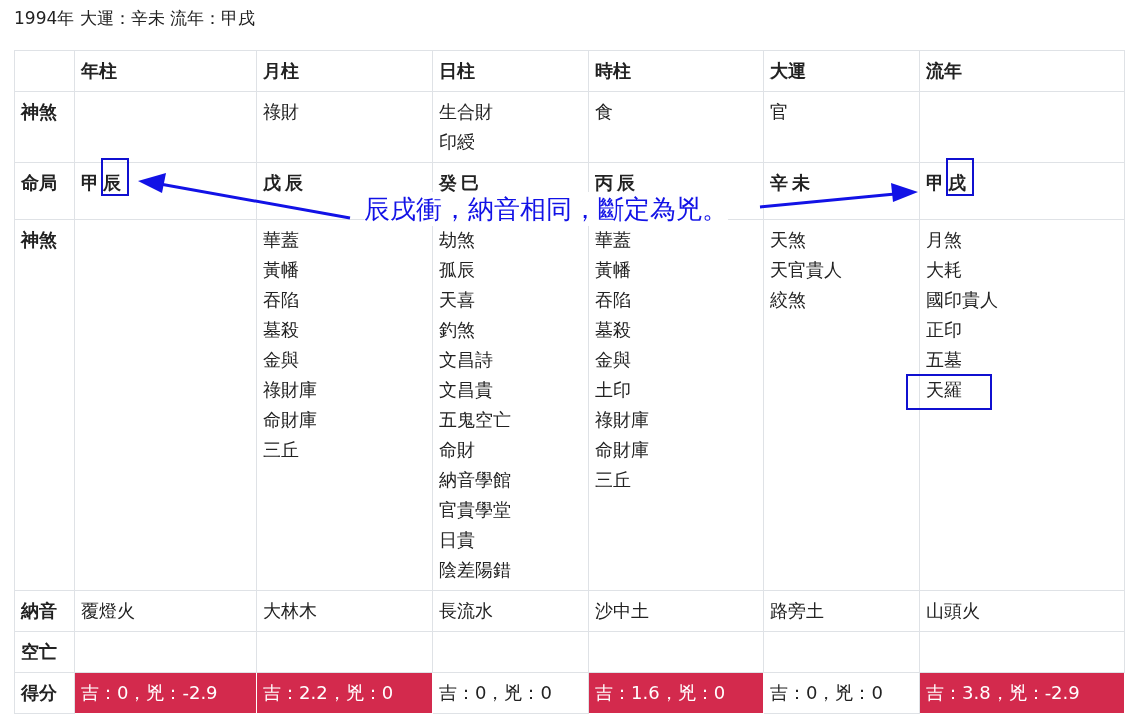  I want to click on row-header: 納音, so click(39, 610).